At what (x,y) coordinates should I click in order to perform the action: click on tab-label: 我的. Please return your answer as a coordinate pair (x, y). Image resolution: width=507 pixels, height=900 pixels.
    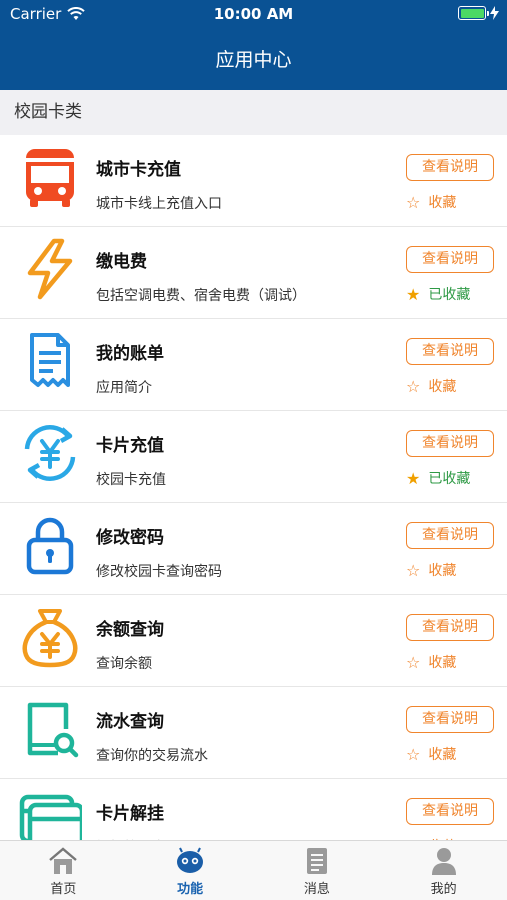
    Looking at the image, I should click on (443, 889).